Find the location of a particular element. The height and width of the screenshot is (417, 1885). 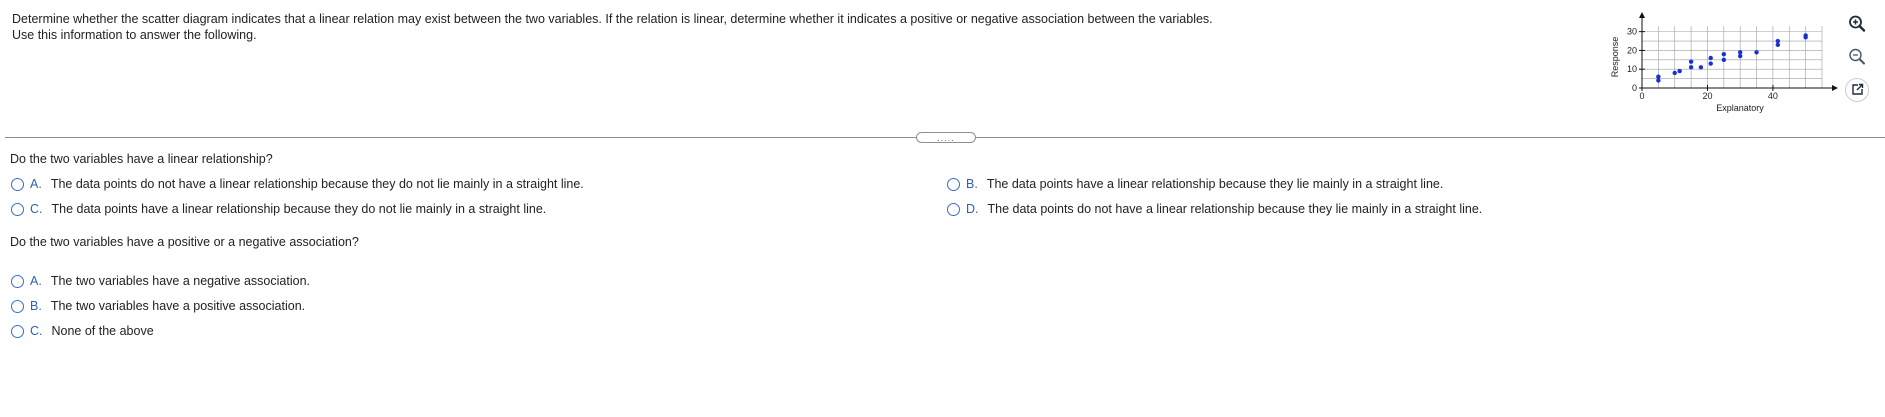

q2-option-b-letter: B. is located at coordinates (36, 306).